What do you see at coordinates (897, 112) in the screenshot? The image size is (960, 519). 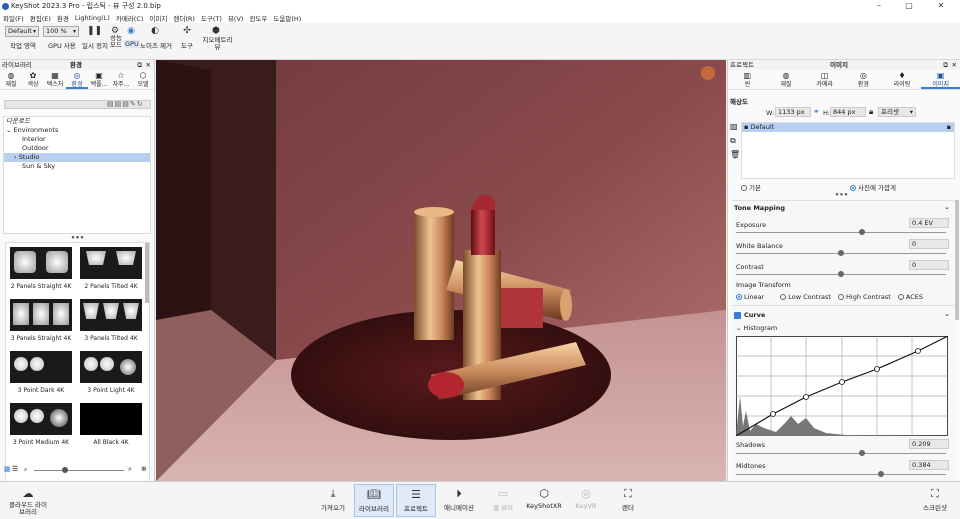 I see `preset-select: 프리셋 ▾` at bounding box center [897, 112].